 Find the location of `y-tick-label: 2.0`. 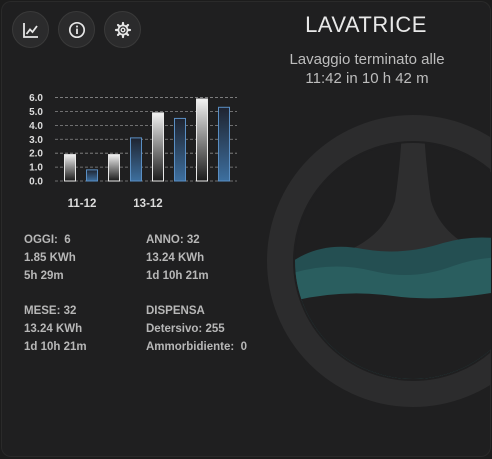

y-tick-label: 2.0 is located at coordinates (36, 154).